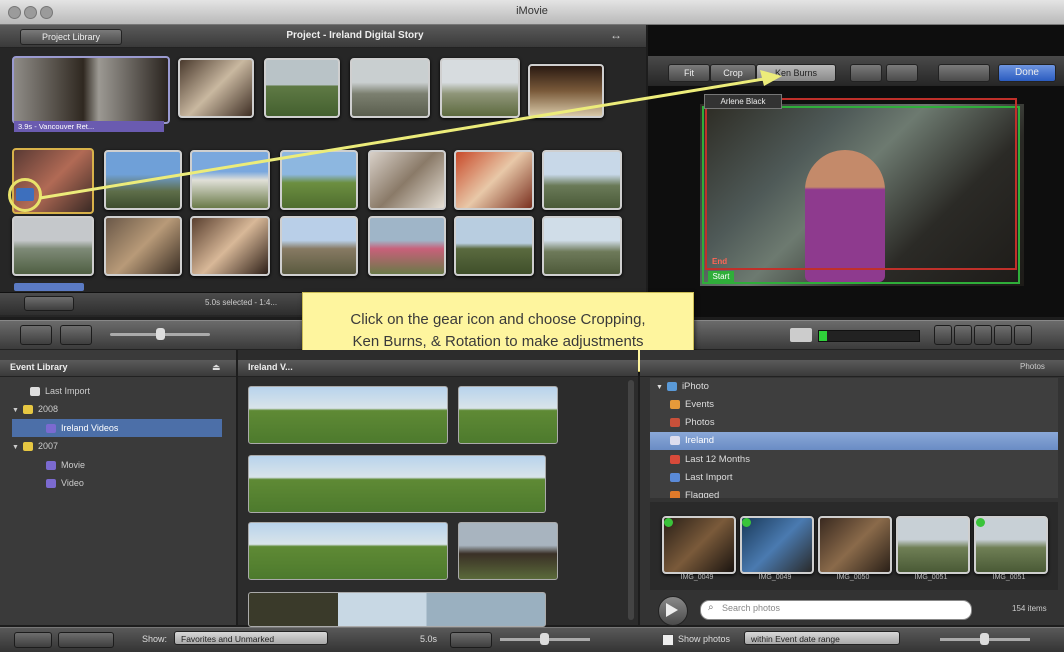  I want to click on source-ireland: Ireland, so click(854, 441).